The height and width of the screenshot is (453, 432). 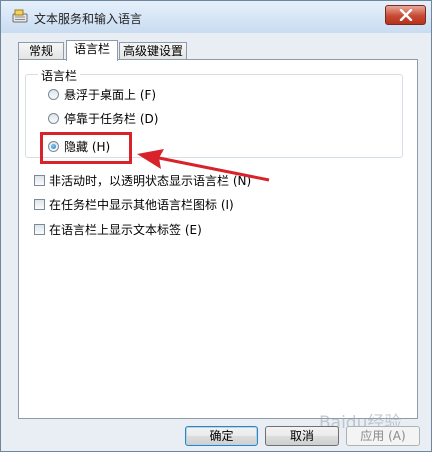 I want to click on tab-language-bar-label: 语言栏, so click(x=91, y=49).